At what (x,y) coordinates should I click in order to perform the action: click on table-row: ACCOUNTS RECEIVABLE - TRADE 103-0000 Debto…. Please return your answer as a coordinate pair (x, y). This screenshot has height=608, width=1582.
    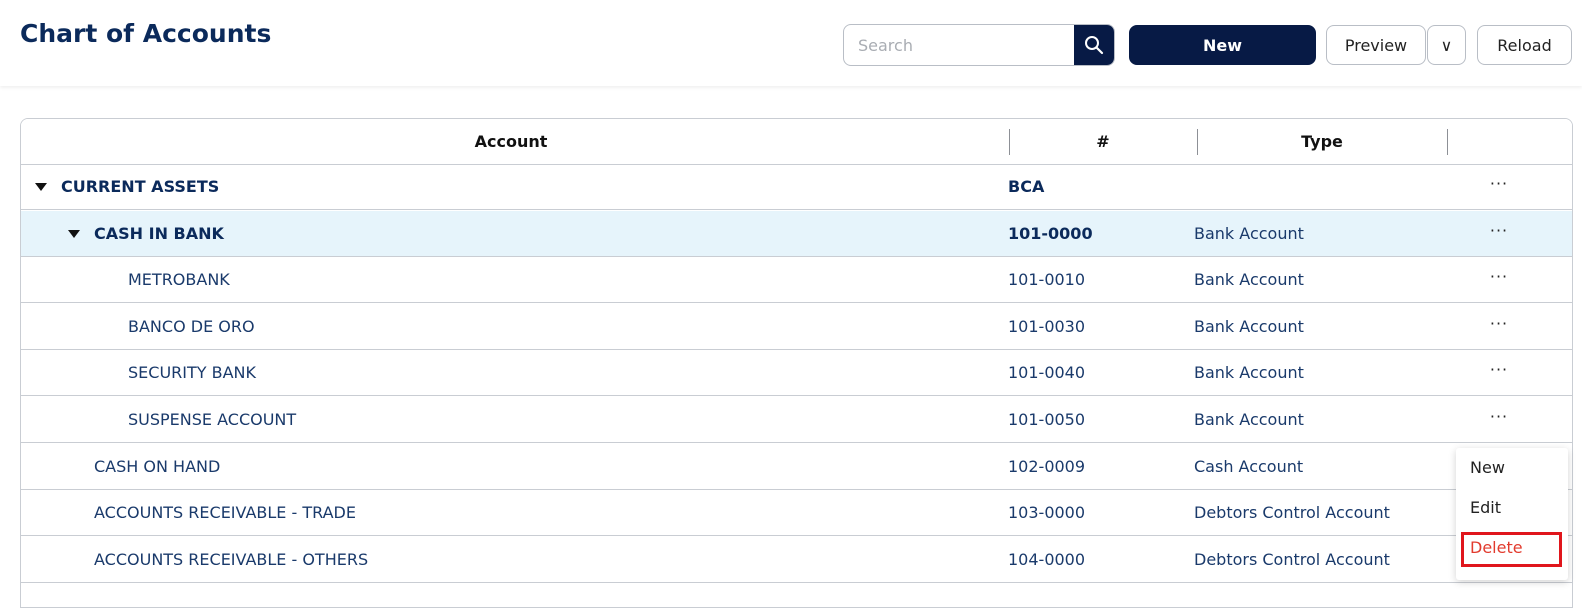
    Looking at the image, I should click on (796, 513).